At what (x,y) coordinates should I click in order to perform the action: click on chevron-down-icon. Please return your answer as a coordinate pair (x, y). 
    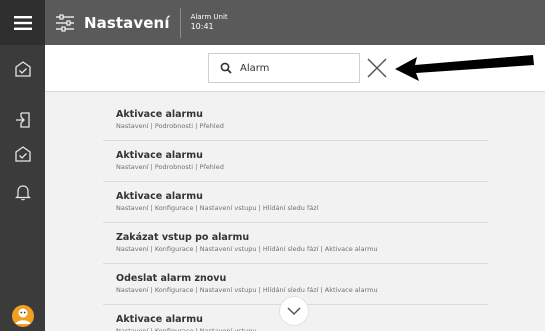
    Looking at the image, I should click on (294, 310).